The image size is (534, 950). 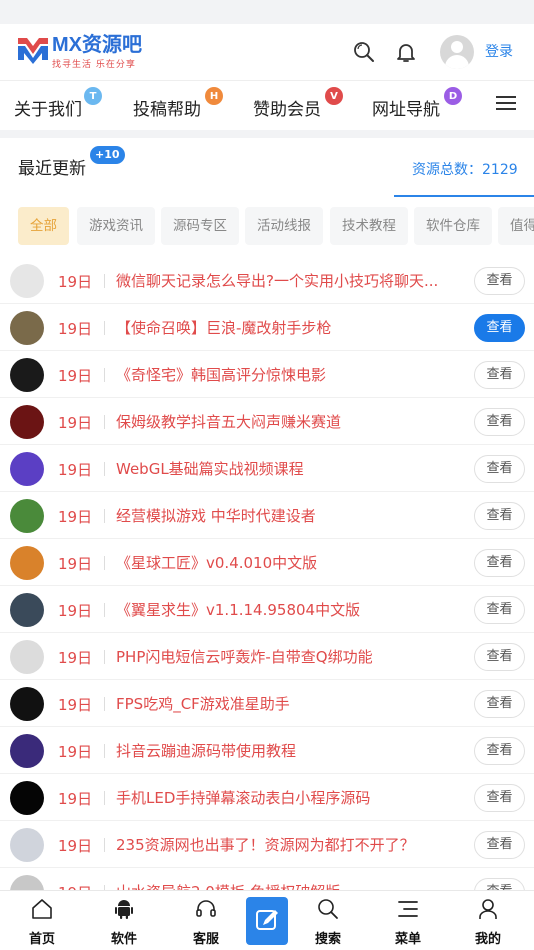 I want to click on list-item: 19日 PHP闪电短信云呼轰炸-自带查Q绑功能 查看, so click(x=267, y=656).